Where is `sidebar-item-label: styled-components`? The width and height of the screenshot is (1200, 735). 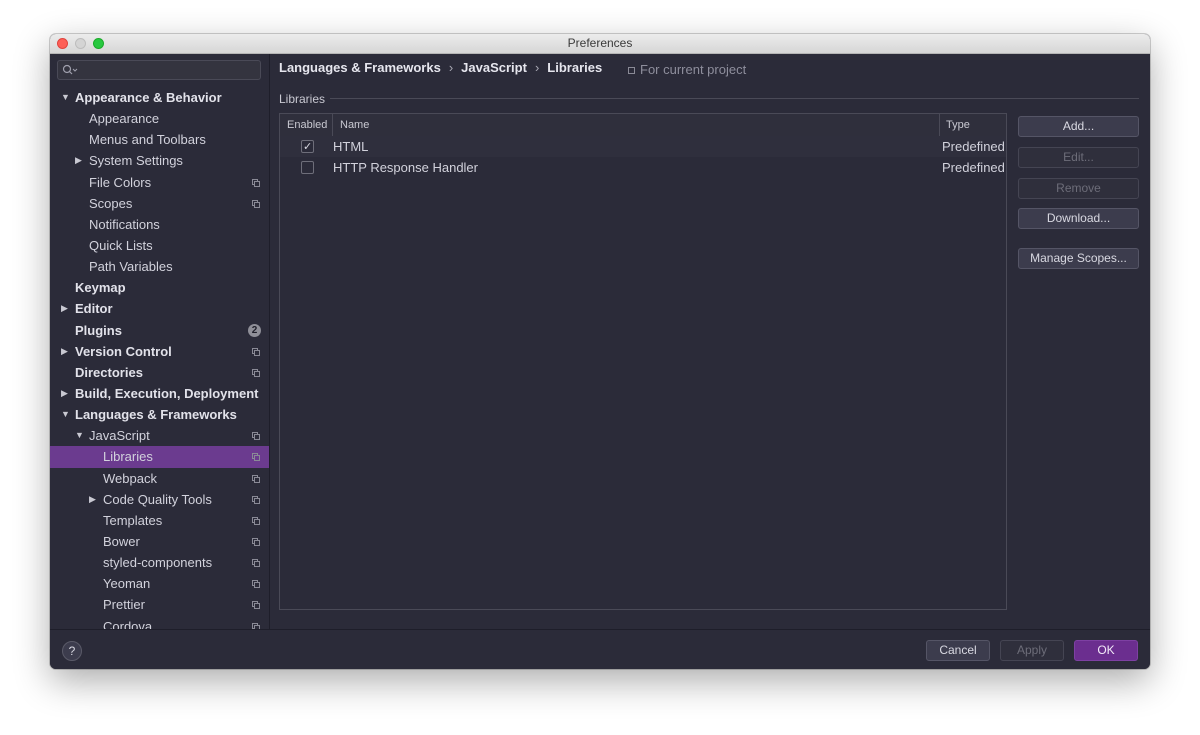 sidebar-item-label: styled-components is located at coordinates (158, 563).